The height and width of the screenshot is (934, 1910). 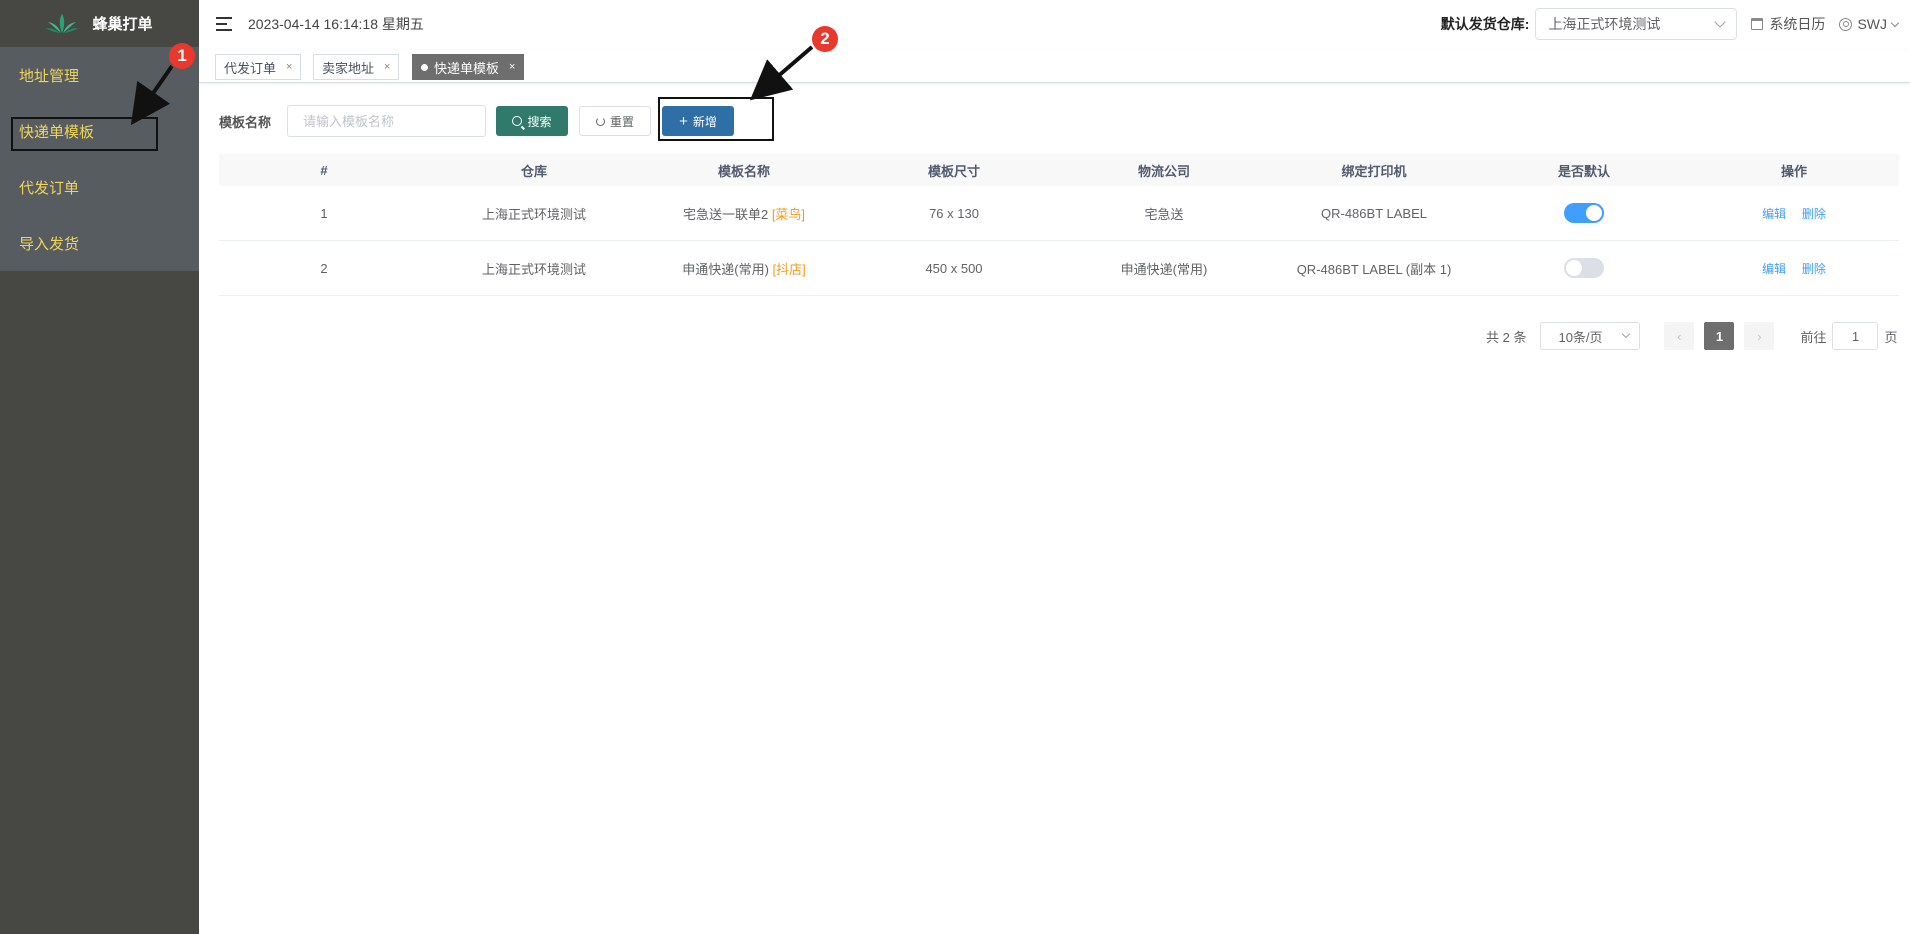 I want to click on arrow-1-icon, so click(x=152, y=95).